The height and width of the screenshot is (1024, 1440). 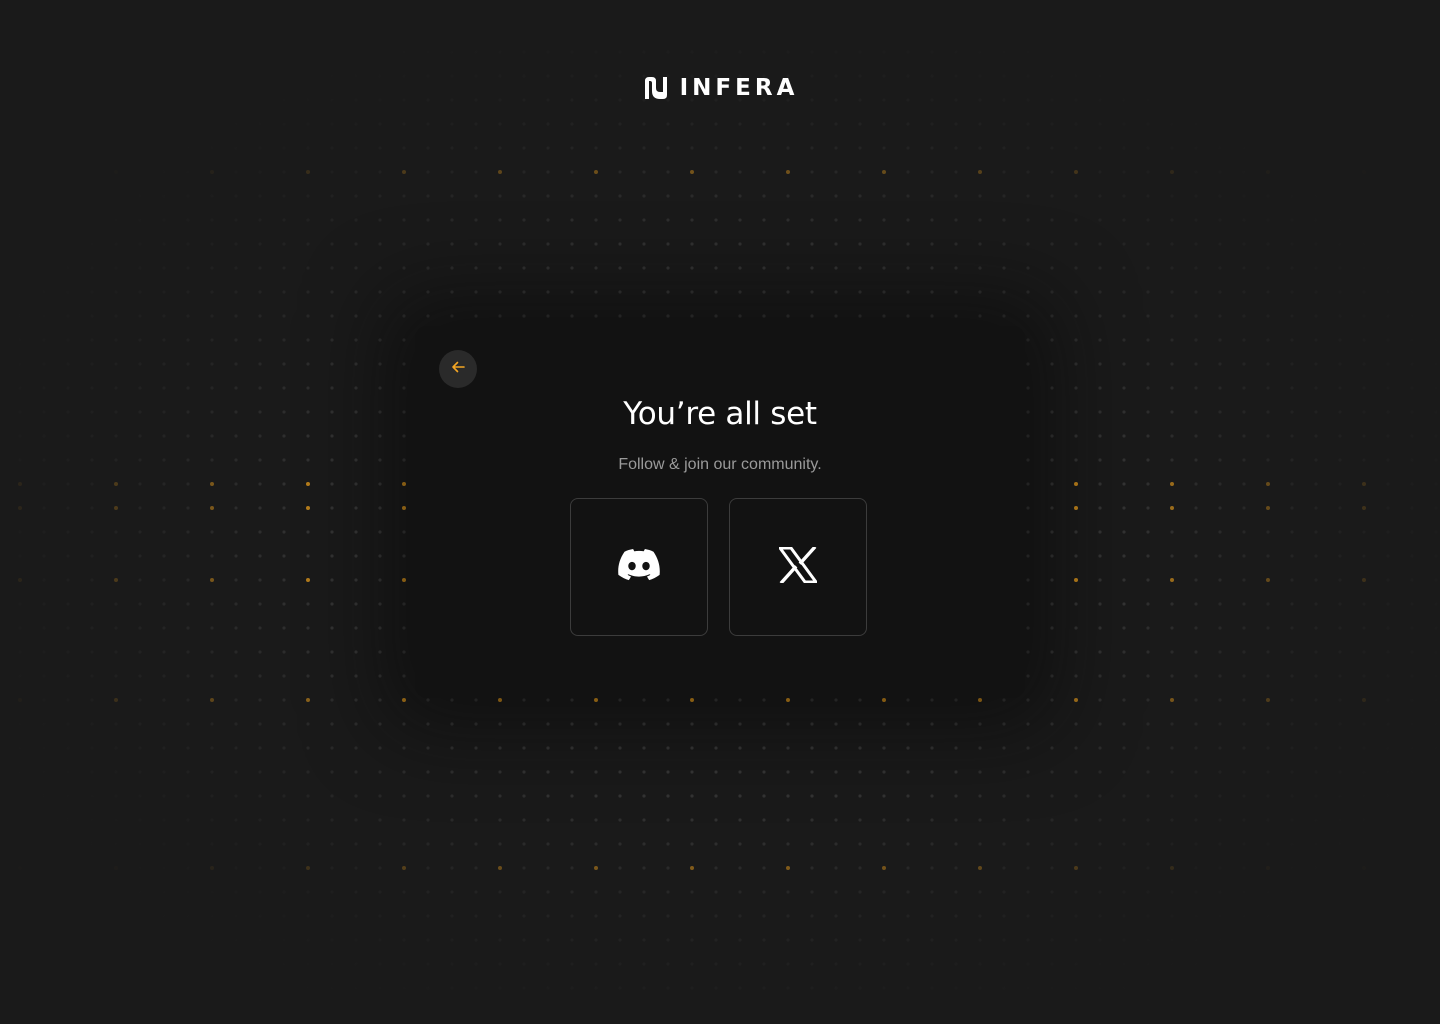 I want to click on back-button, so click(x=458, y=369).